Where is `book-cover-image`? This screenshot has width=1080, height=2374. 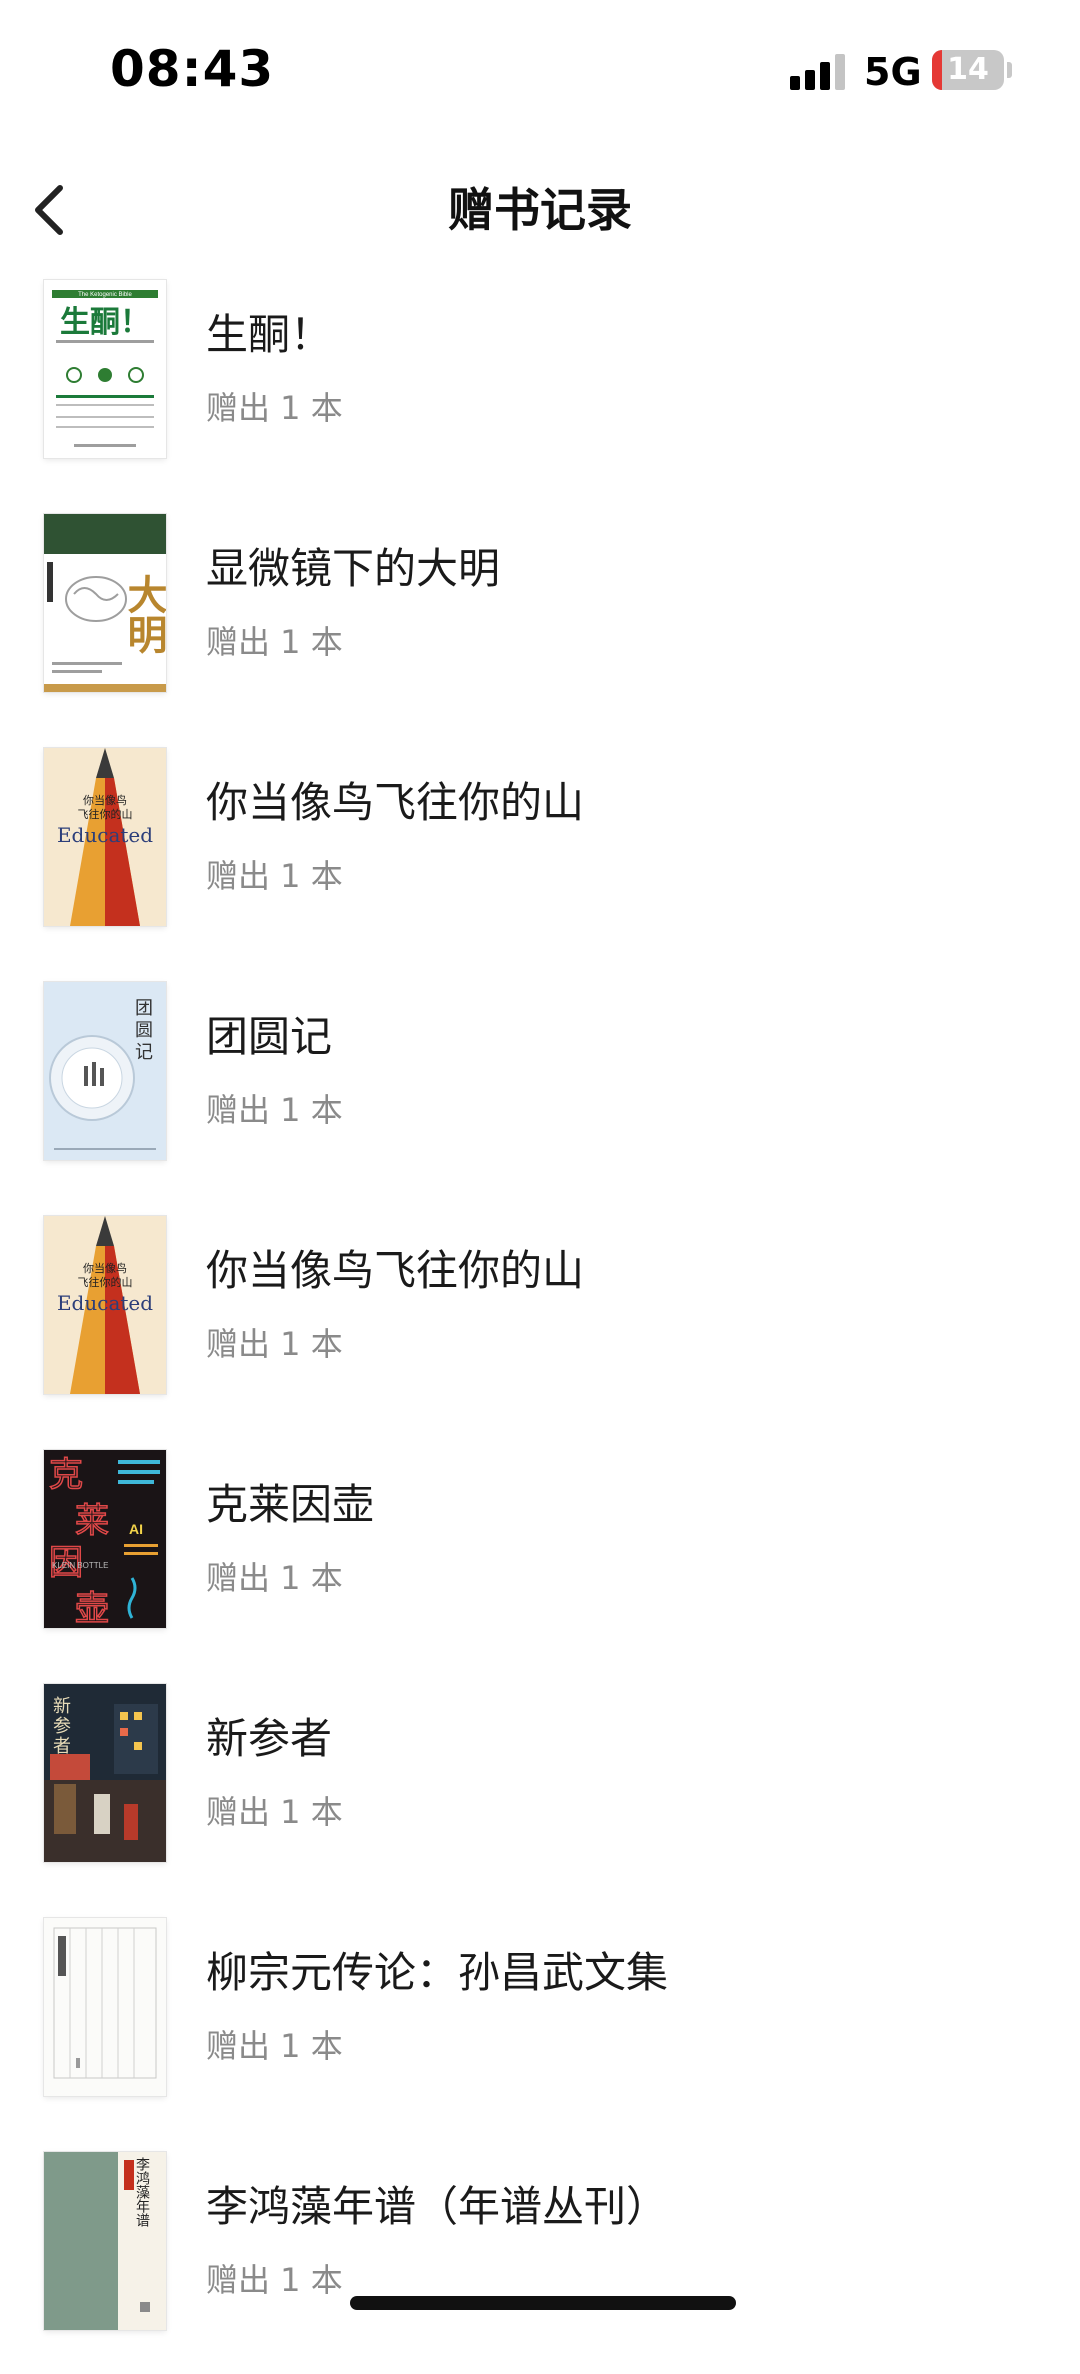 book-cover-image is located at coordinates (105, 2007).